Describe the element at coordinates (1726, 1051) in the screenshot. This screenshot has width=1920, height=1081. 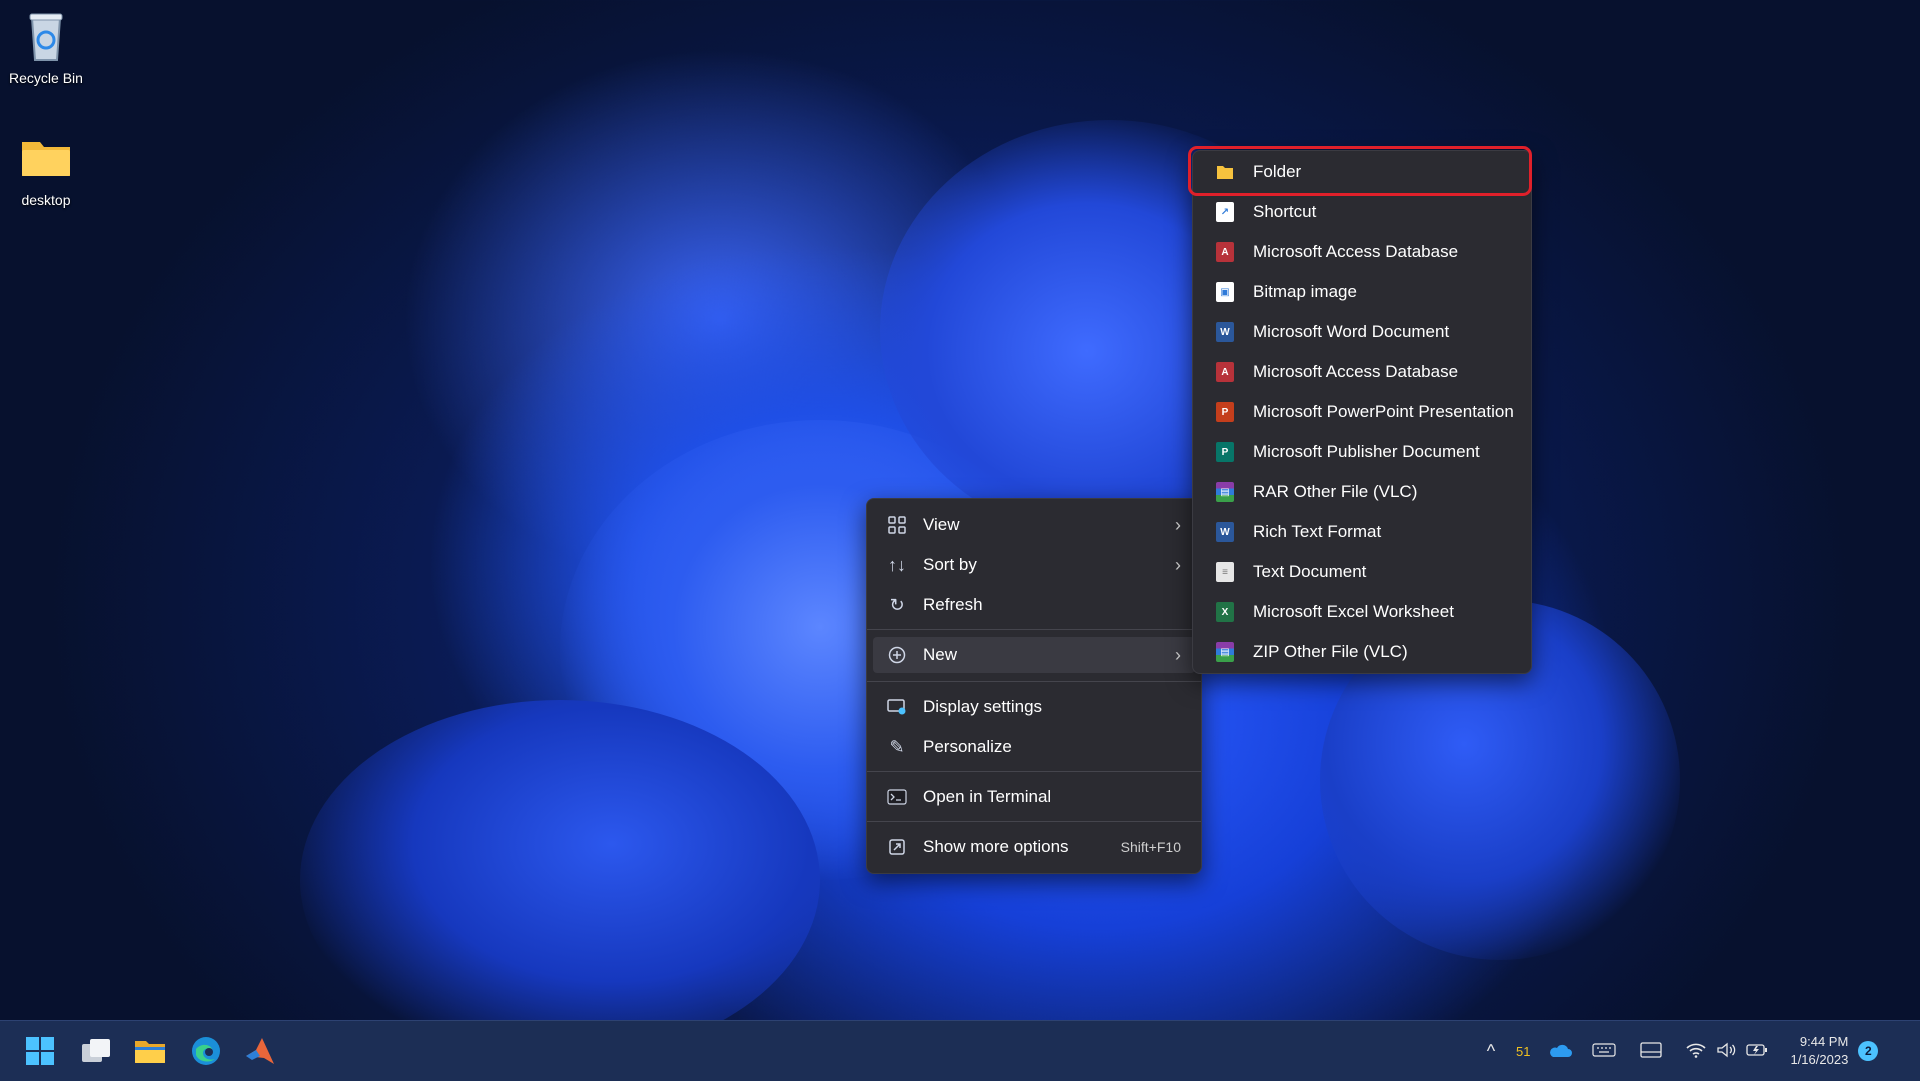
I see `volume-icon` at that location.